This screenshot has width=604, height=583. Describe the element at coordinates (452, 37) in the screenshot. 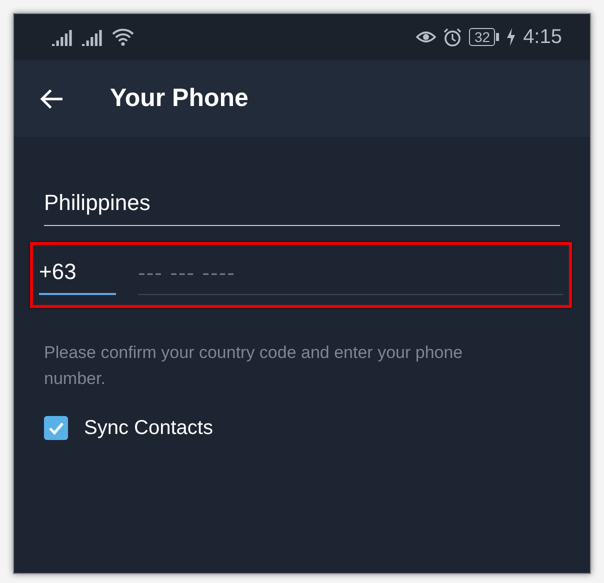

I see `alarm-icon` at that location.